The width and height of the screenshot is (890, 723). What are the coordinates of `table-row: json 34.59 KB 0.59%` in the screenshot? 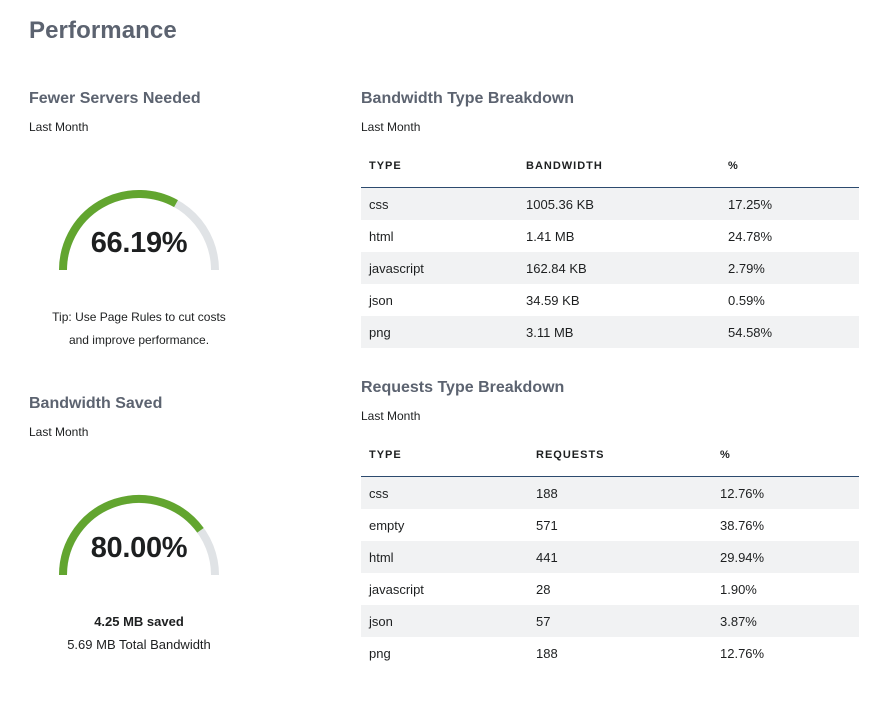 It's located at (610, 300).